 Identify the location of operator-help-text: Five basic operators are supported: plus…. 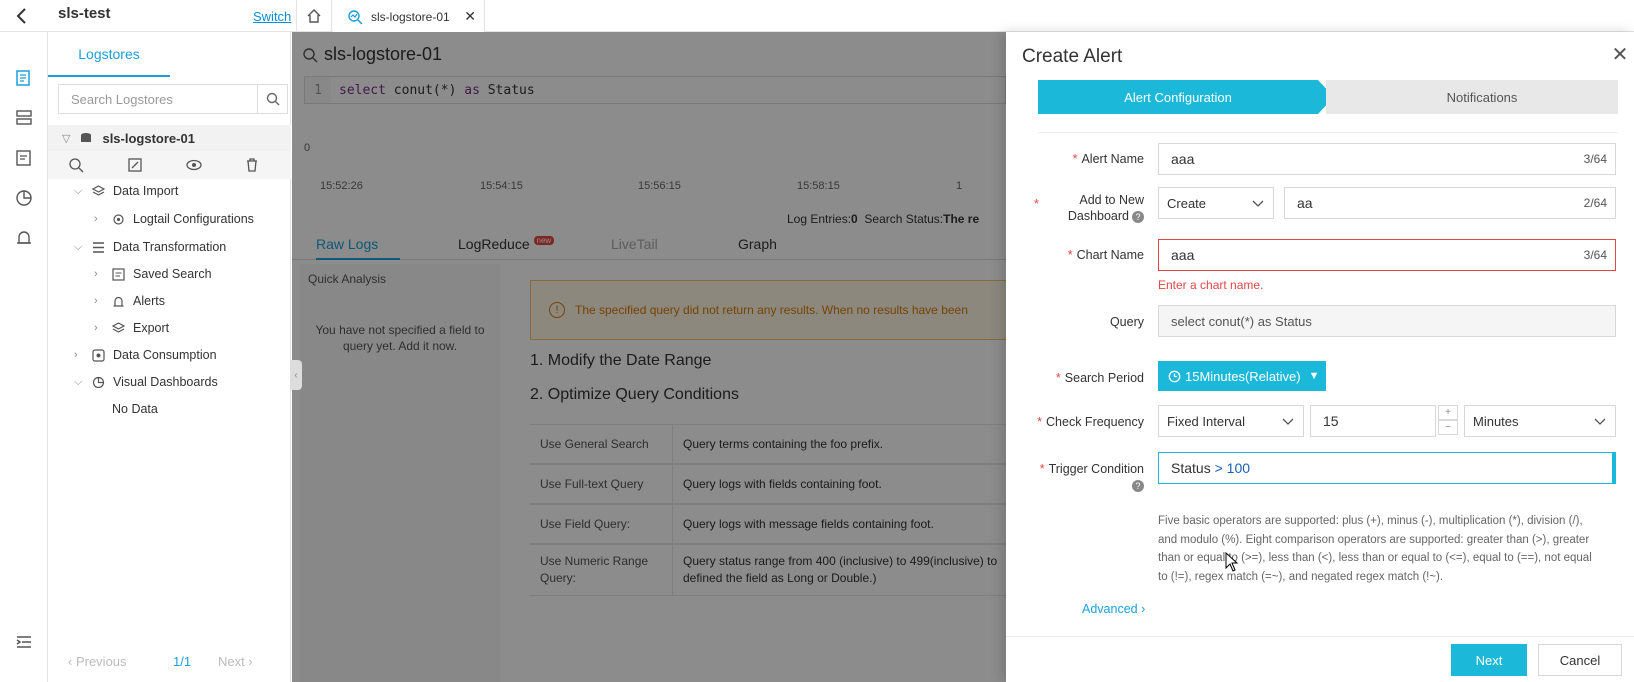
(1375, 549).